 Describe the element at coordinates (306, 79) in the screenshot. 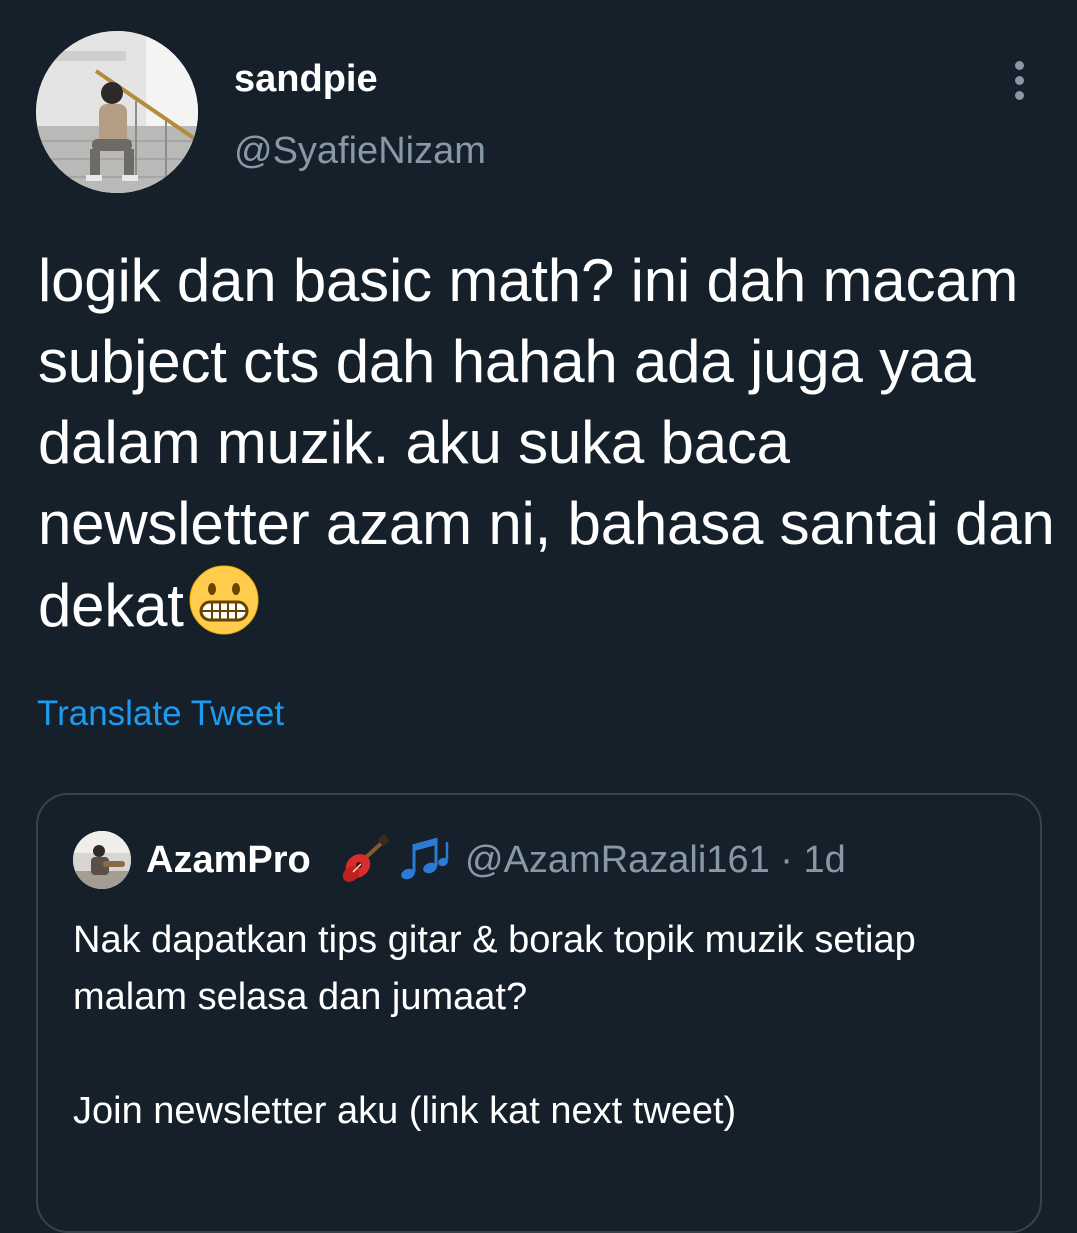

I see `author-name: sandpie` at that location.